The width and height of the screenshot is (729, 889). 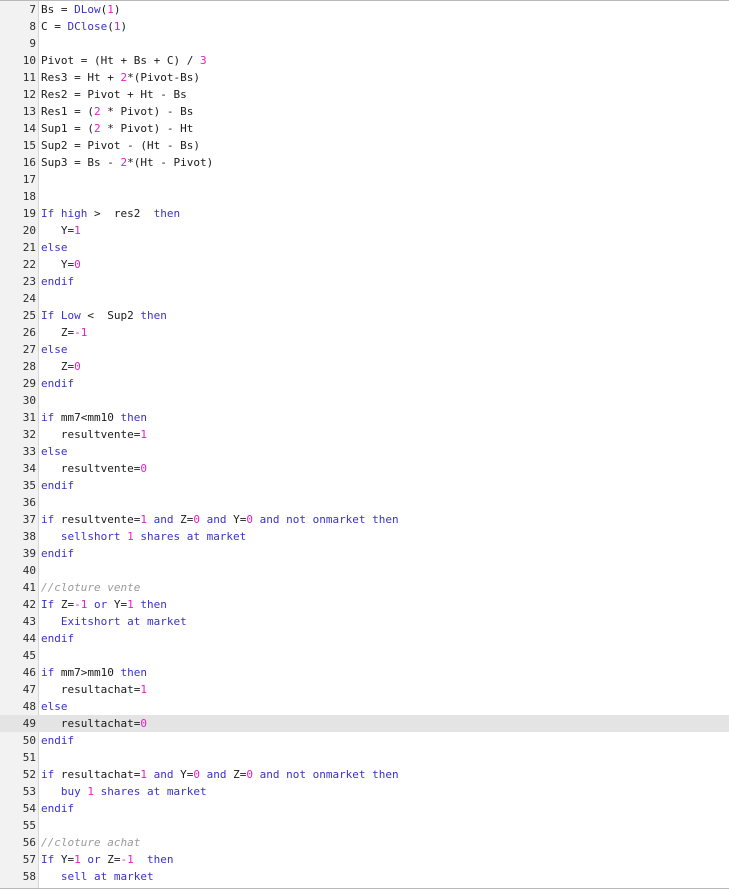 What do you see at coordinates (364, 876) in the screenshot?
I see `code-line: 58 sell at market` at bounding box center [364, 876].